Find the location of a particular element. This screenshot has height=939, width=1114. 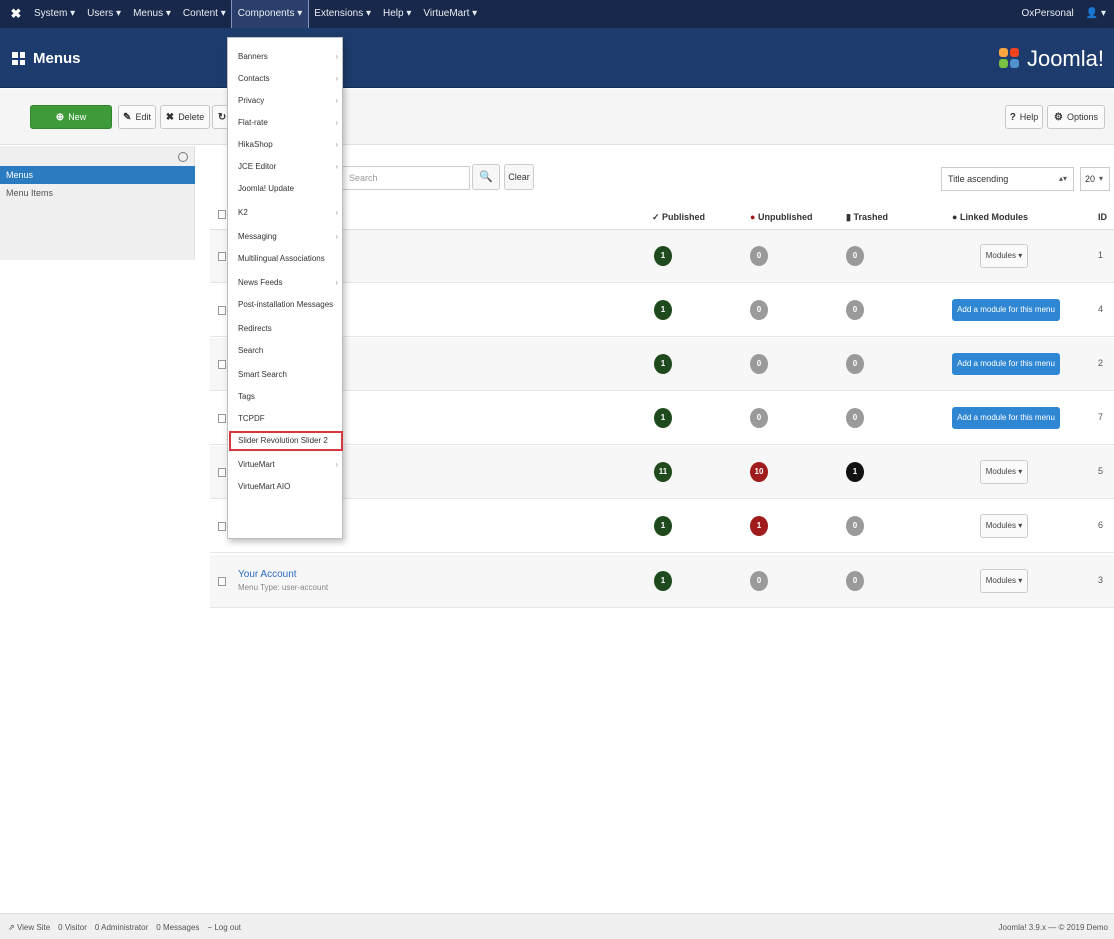

select-all-checkbox is located at coordinates (222, 214).